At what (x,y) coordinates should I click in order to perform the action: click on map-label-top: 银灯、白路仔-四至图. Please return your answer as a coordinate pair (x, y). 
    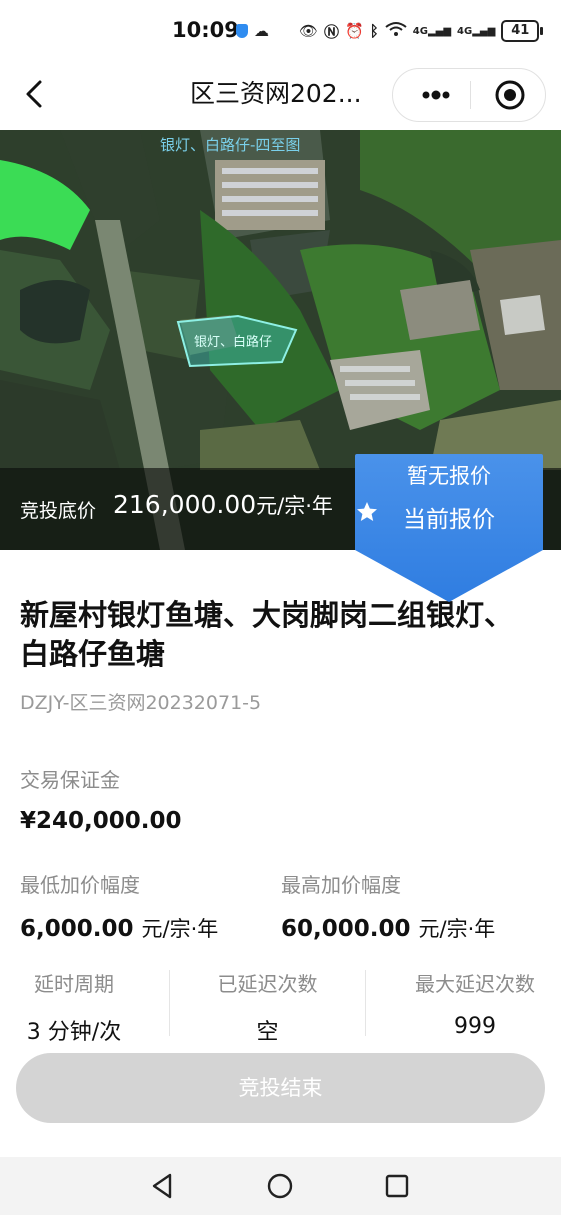
    Looking at the image, I should click on (230, 145).